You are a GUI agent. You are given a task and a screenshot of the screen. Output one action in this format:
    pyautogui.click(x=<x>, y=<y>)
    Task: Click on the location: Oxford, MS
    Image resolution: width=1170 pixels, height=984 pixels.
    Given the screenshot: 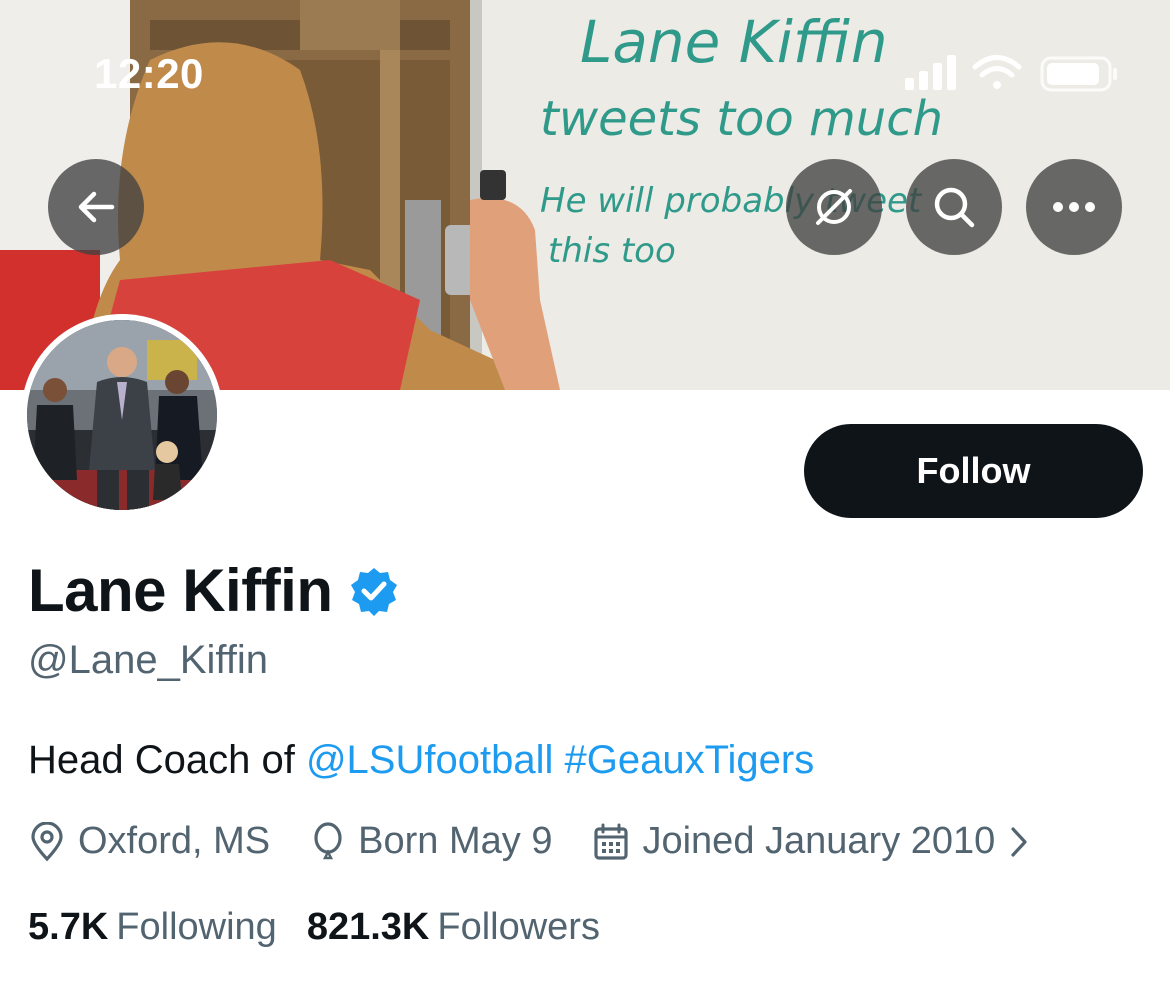 What is the action you would take?
    pyautogui.click(x=149, y=841)
    